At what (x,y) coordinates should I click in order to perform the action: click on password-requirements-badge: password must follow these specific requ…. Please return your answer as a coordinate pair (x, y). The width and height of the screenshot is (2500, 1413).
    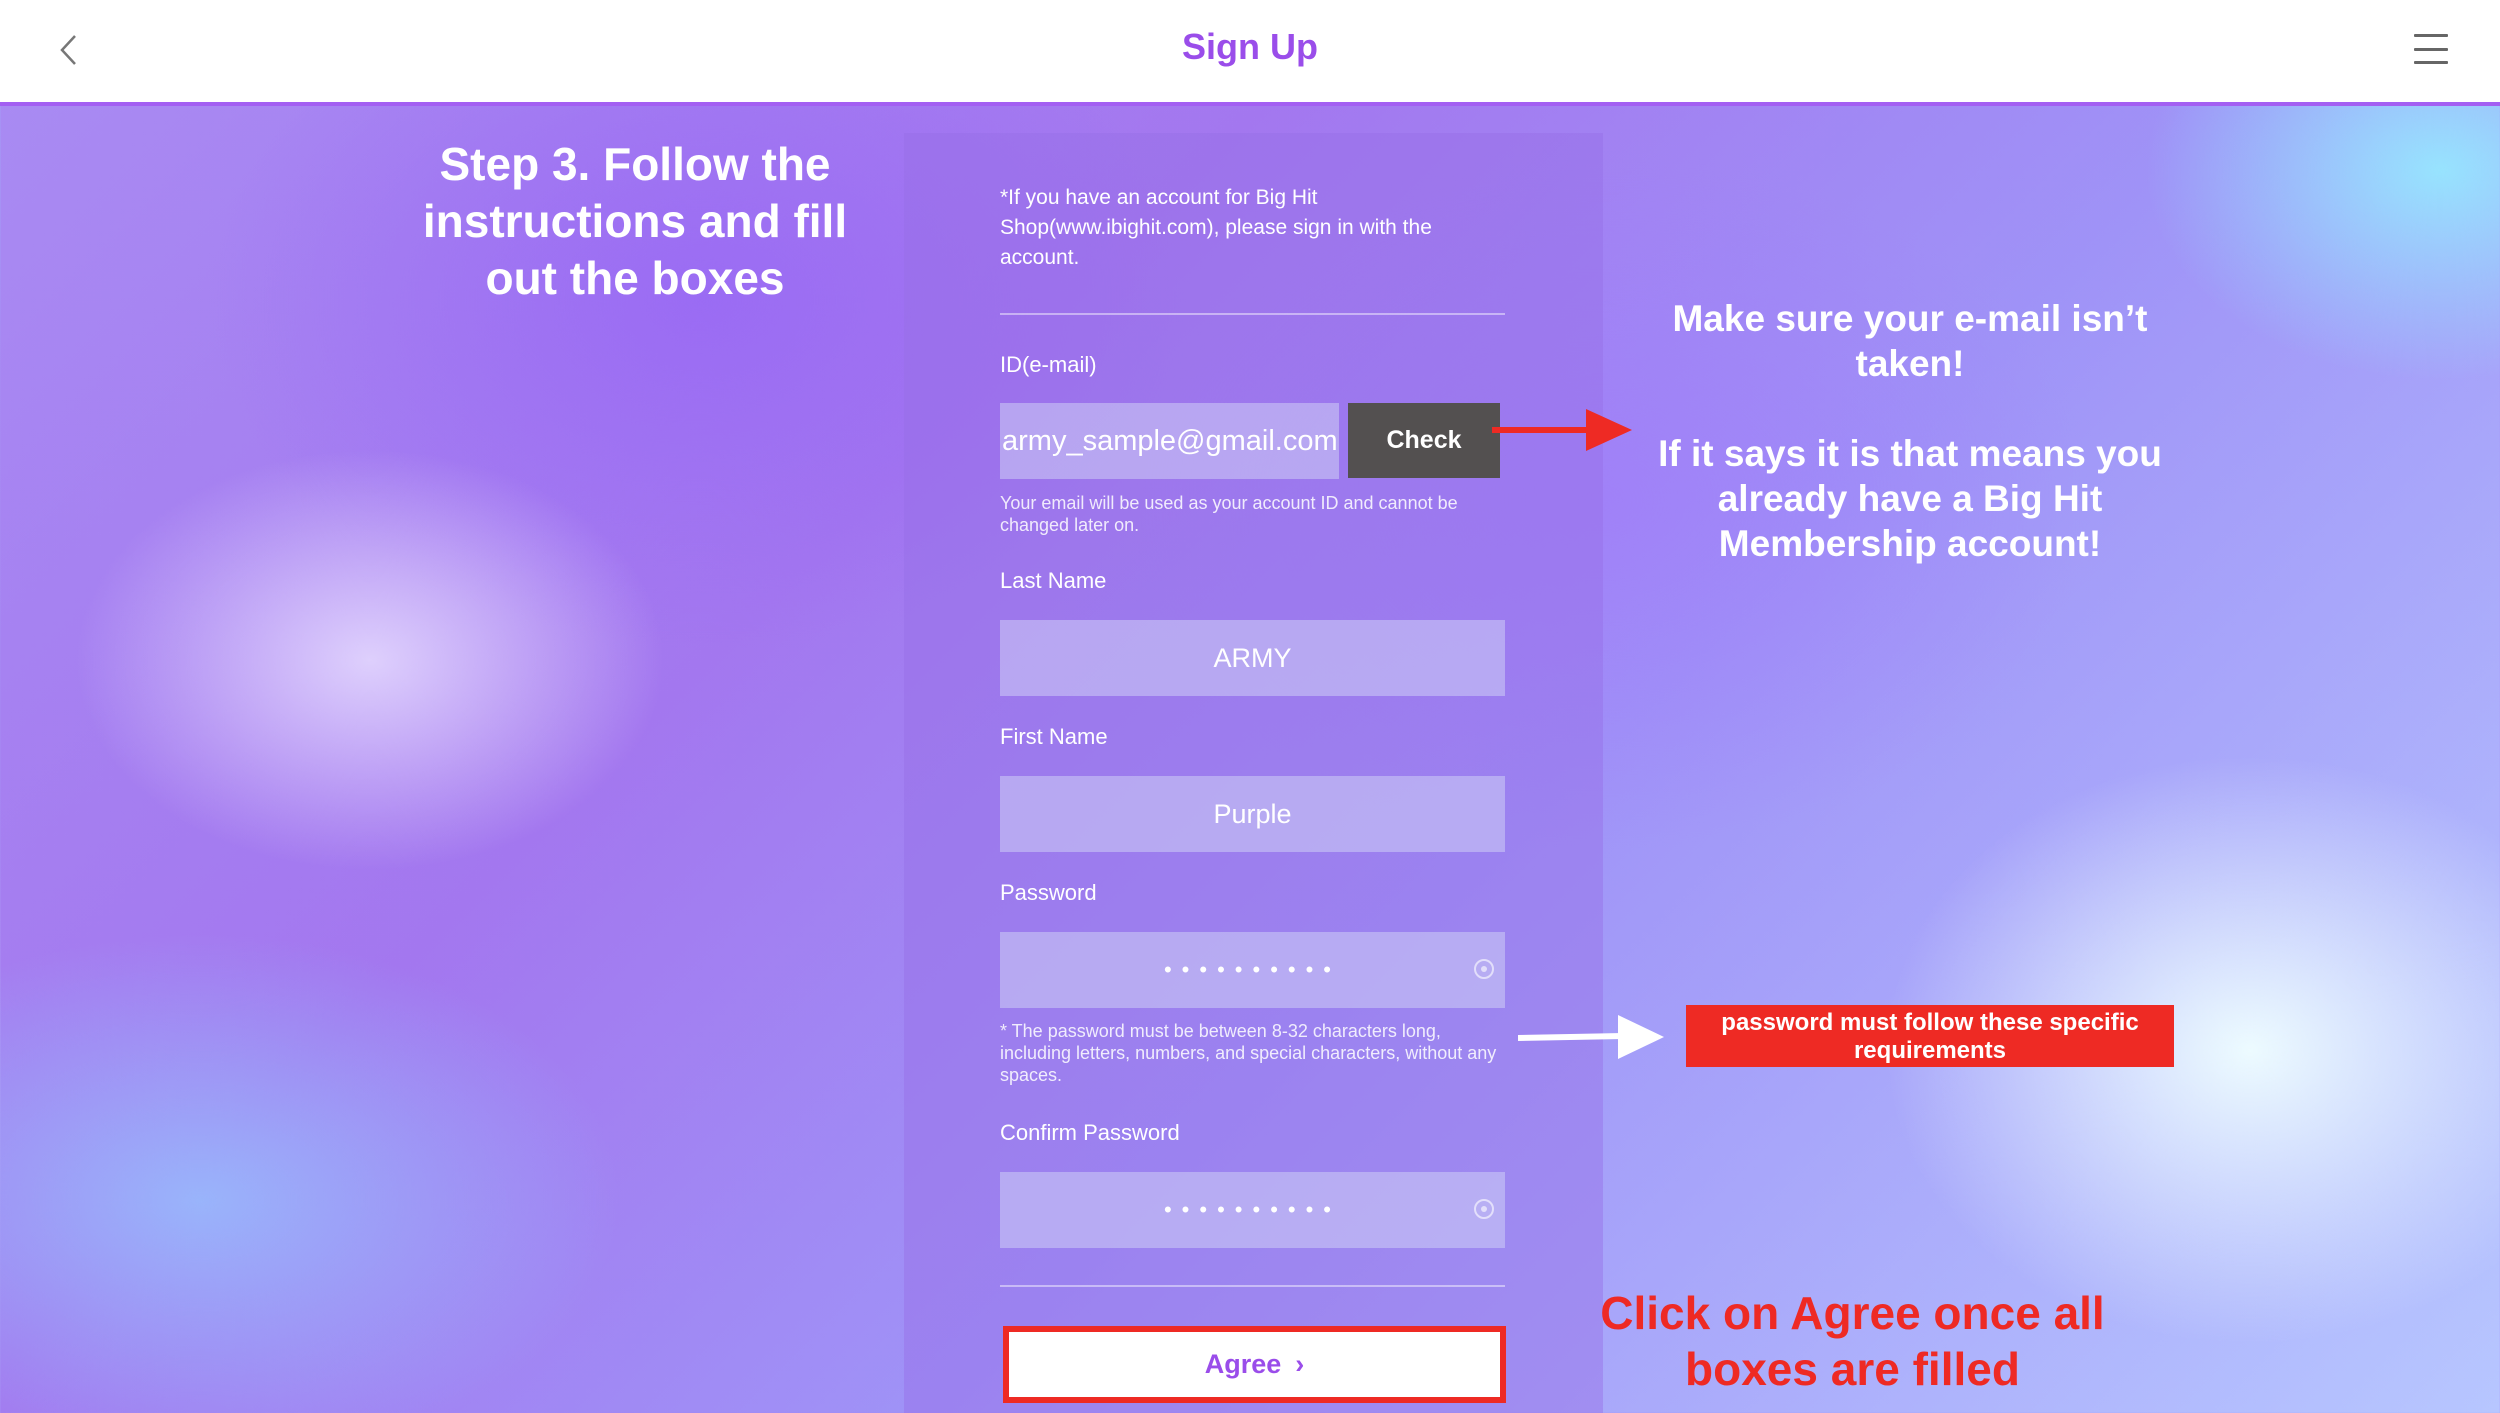
    Looking at the image, I should click on (1930, 1036).